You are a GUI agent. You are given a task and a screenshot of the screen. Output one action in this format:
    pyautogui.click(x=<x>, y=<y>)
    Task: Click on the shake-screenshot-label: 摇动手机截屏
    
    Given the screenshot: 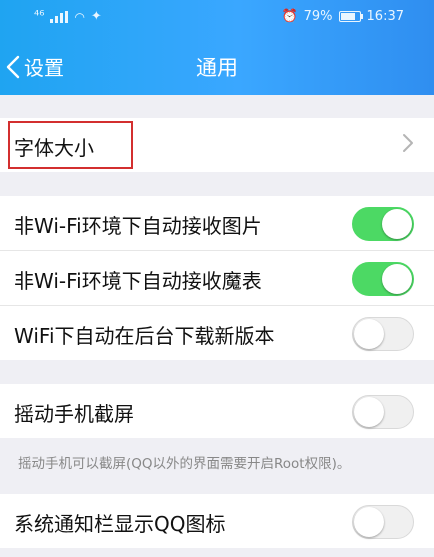 What is the action you would take?
    pyautogui.click(x=74, y=414)
    